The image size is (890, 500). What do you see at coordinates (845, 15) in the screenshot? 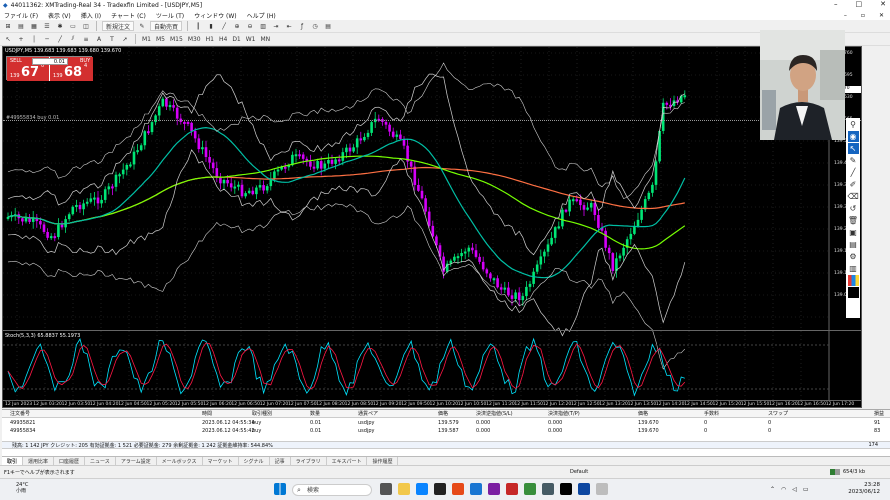
I see `child-minimize-button: –` at bounding box center [845, 15].